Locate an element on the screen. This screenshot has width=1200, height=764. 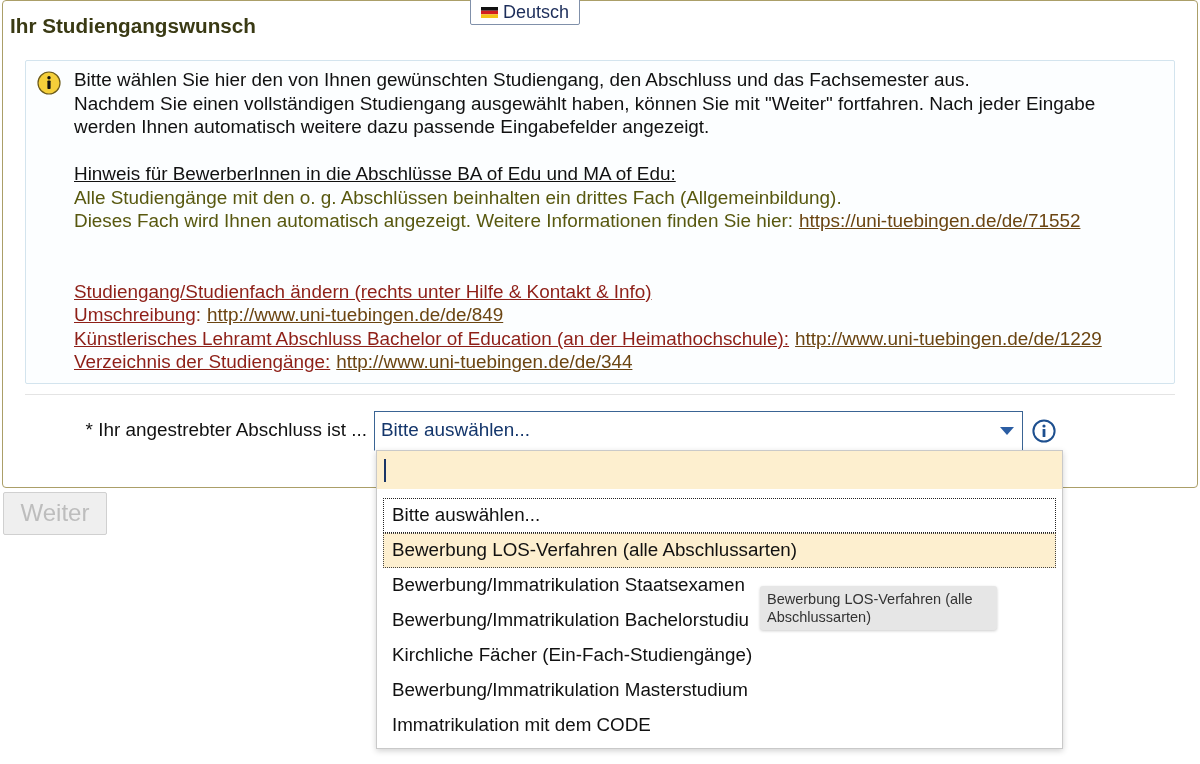
notice-text: Dieses Fach wird Ihnen automatisch angezeigt. Weitere Informationen finden Sie hier: https://uni-tuebingen.de/de/71552 is located at coordinates (577, 221).